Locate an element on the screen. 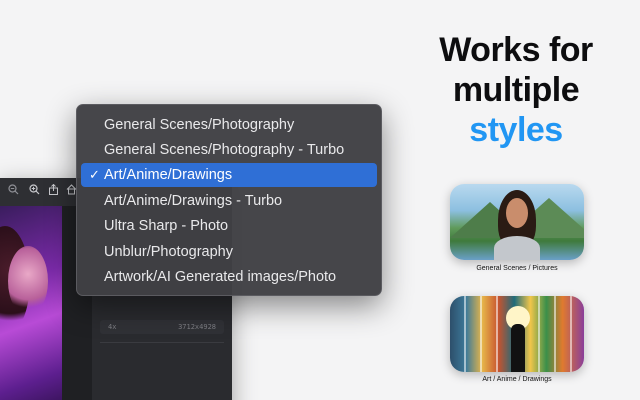 This screenshot has width=640, height=400. menu-item-general-scenes-turbo: General Scenes/Photography - Turbo is located at coordinates (229, 150).